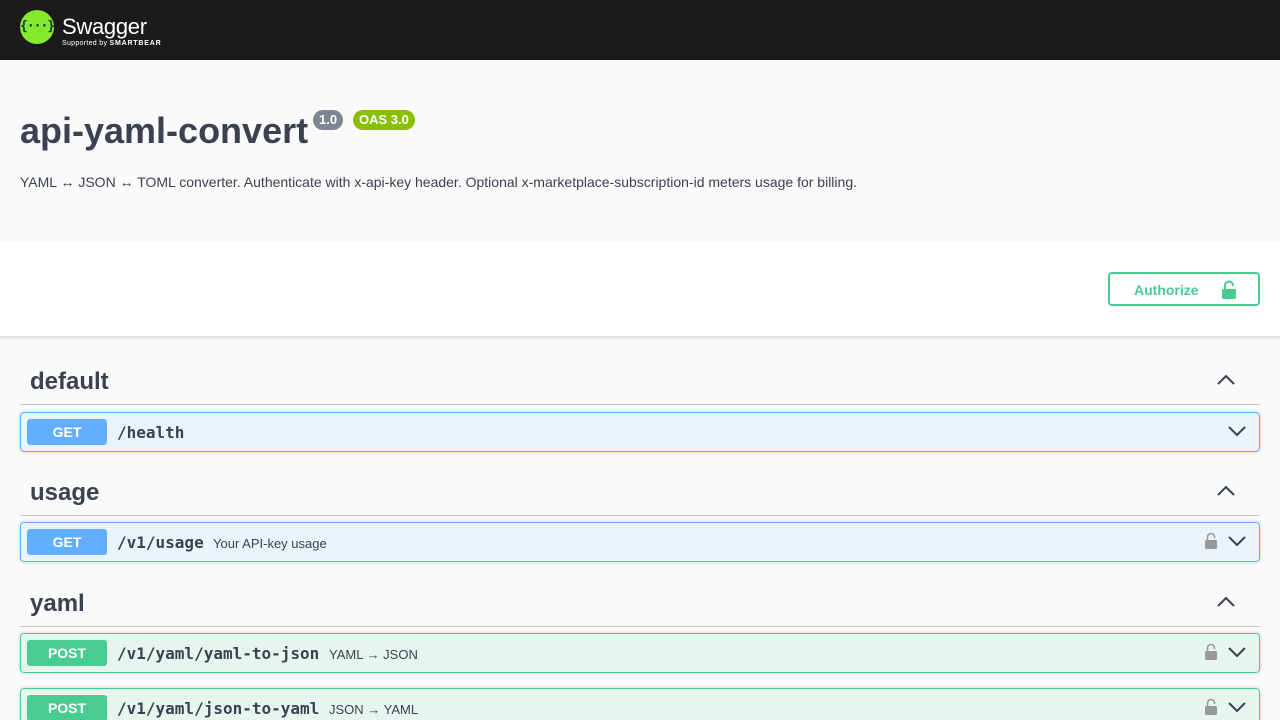 Image resolution: width=1280 pixels, height=720 pixels. Describe the element at coordinates (164, 130) in the screenshot. I see `page-title: api-yaml-convert` at that location.